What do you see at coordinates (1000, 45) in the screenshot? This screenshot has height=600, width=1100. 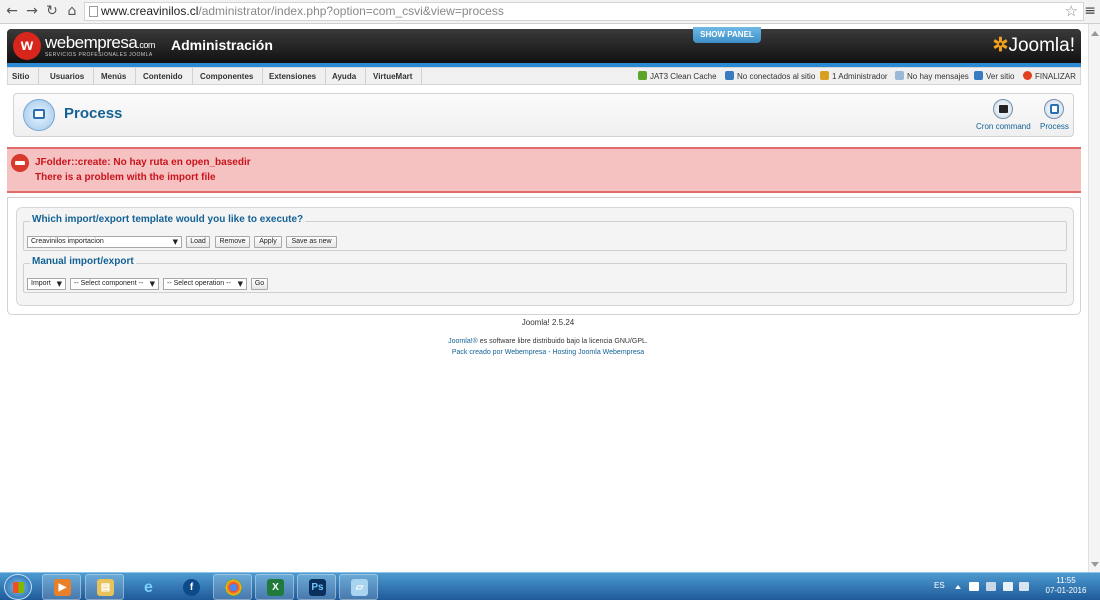 I see `joomla-mark-icon: ✲` at bounding box center [1000, 45].